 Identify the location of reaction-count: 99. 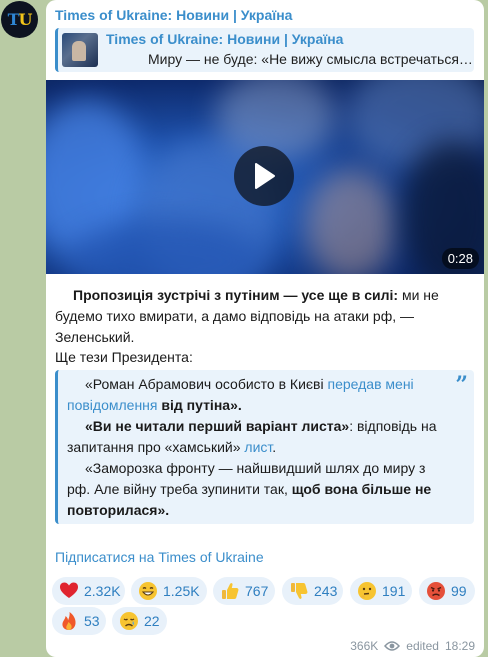
(459, 591).